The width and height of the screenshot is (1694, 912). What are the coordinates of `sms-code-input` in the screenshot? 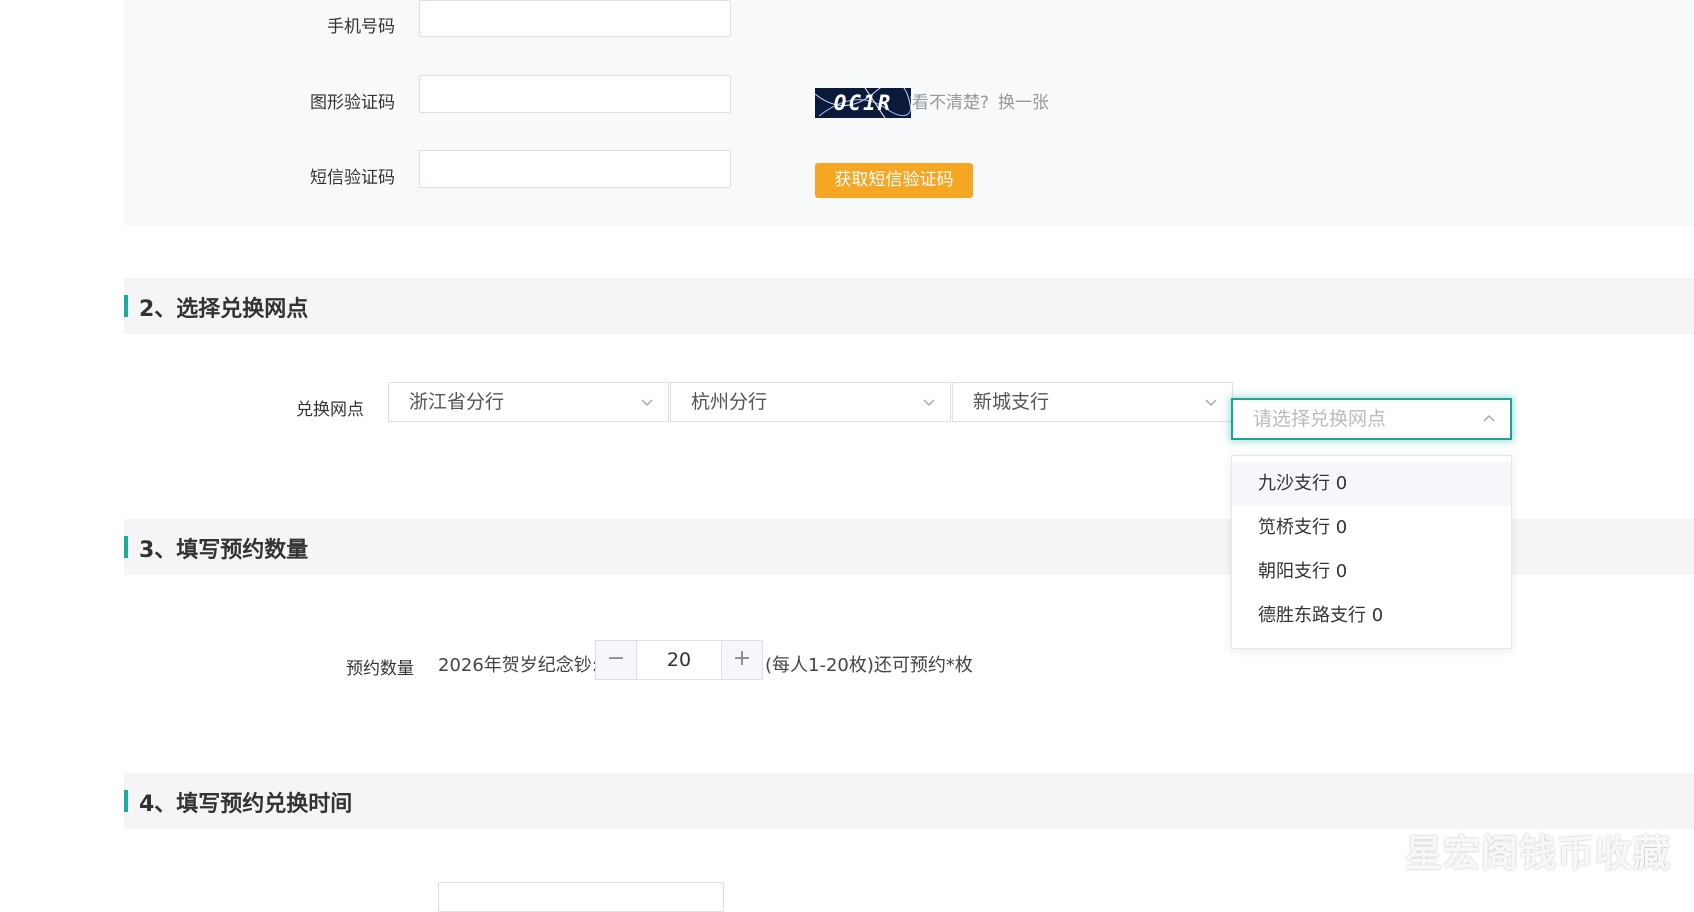 It's located at (575, 169).